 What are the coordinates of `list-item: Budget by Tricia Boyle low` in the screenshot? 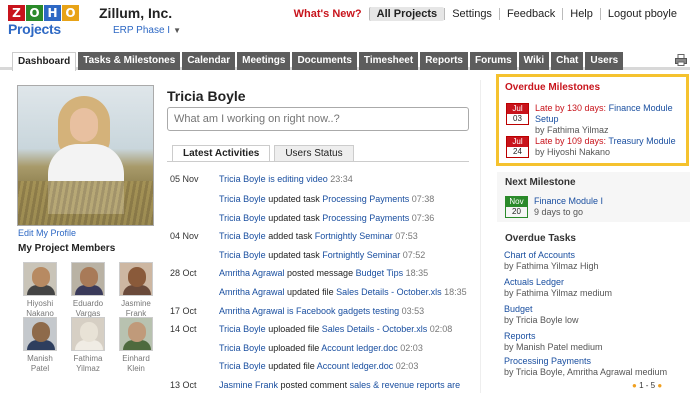 It's located at (541, 315).